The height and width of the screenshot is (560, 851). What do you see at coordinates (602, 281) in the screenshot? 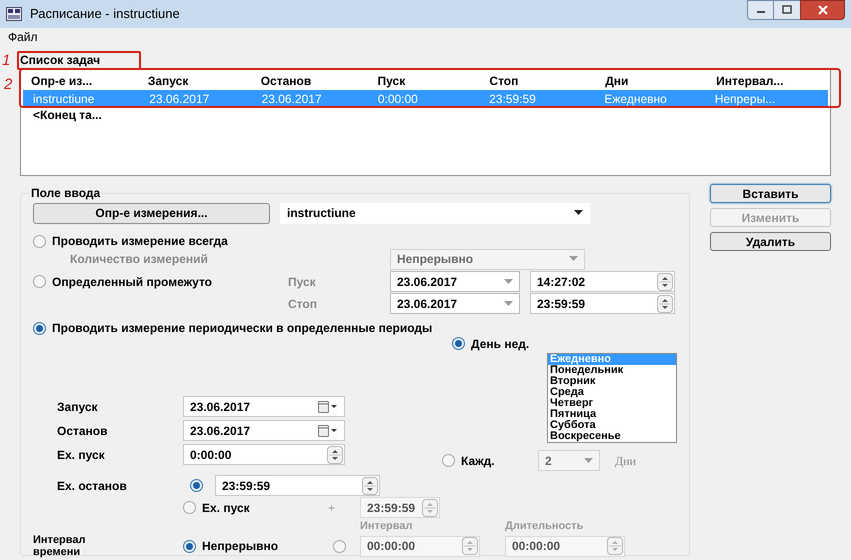
I see `time-field: 14:27:02` at bounding box center [602, 281].